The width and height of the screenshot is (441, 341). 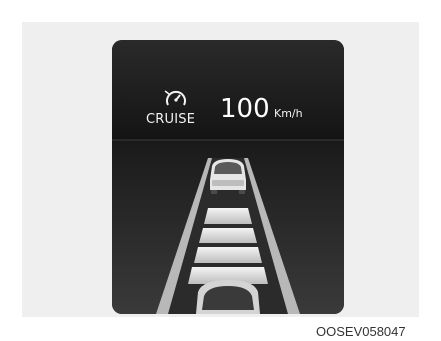 I want to click on cruise-speedometer-icon, so click(x=175, y=98).